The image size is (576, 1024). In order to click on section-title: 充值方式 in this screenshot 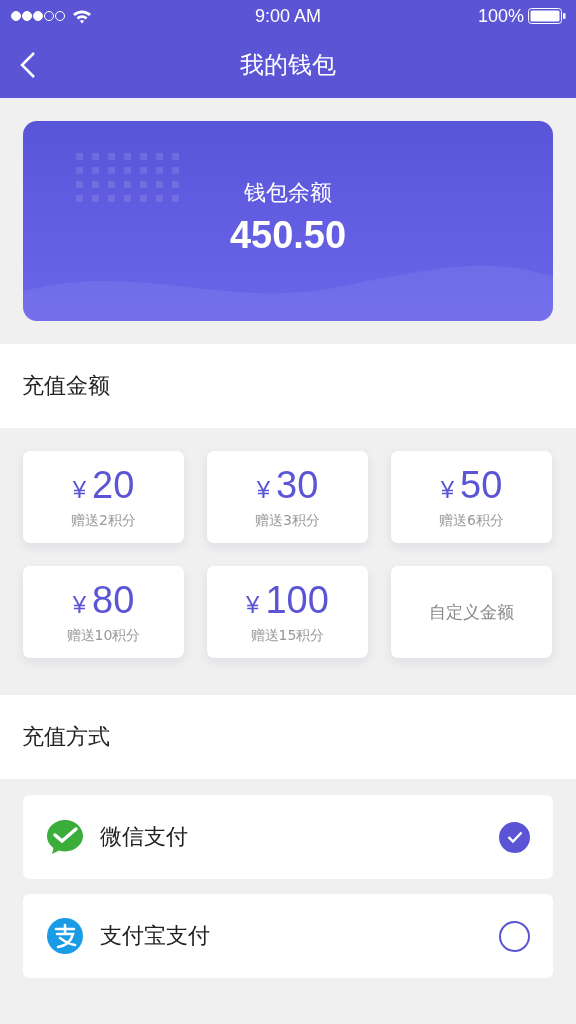, I will do `click(66, 737)`.